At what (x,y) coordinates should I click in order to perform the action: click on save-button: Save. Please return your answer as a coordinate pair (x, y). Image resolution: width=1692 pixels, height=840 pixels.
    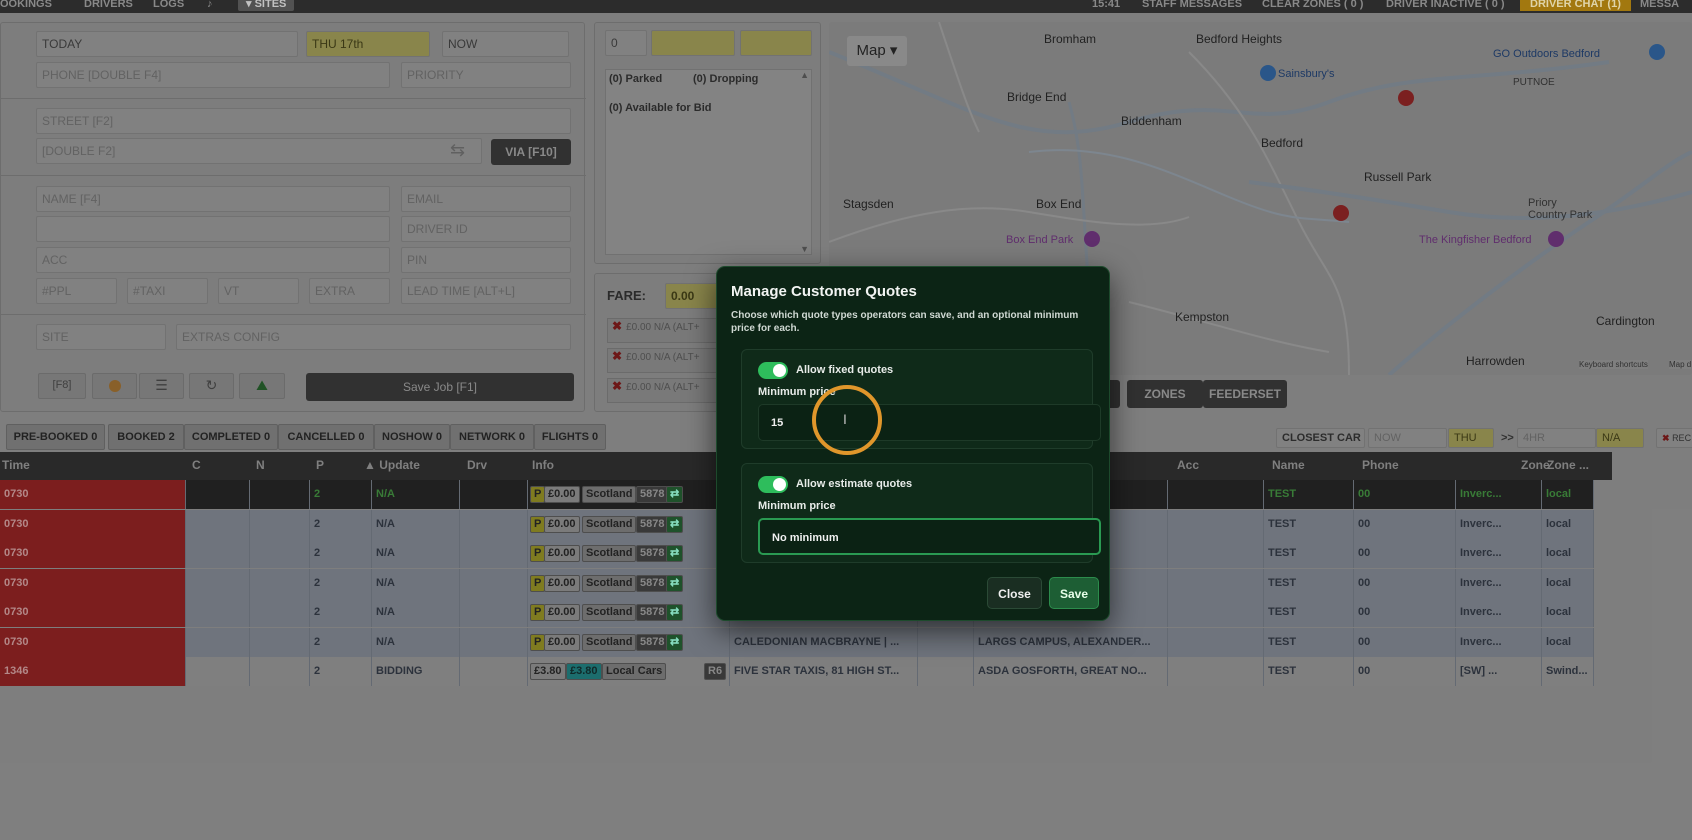
    Looking at the image, I should click on (1074, 593).